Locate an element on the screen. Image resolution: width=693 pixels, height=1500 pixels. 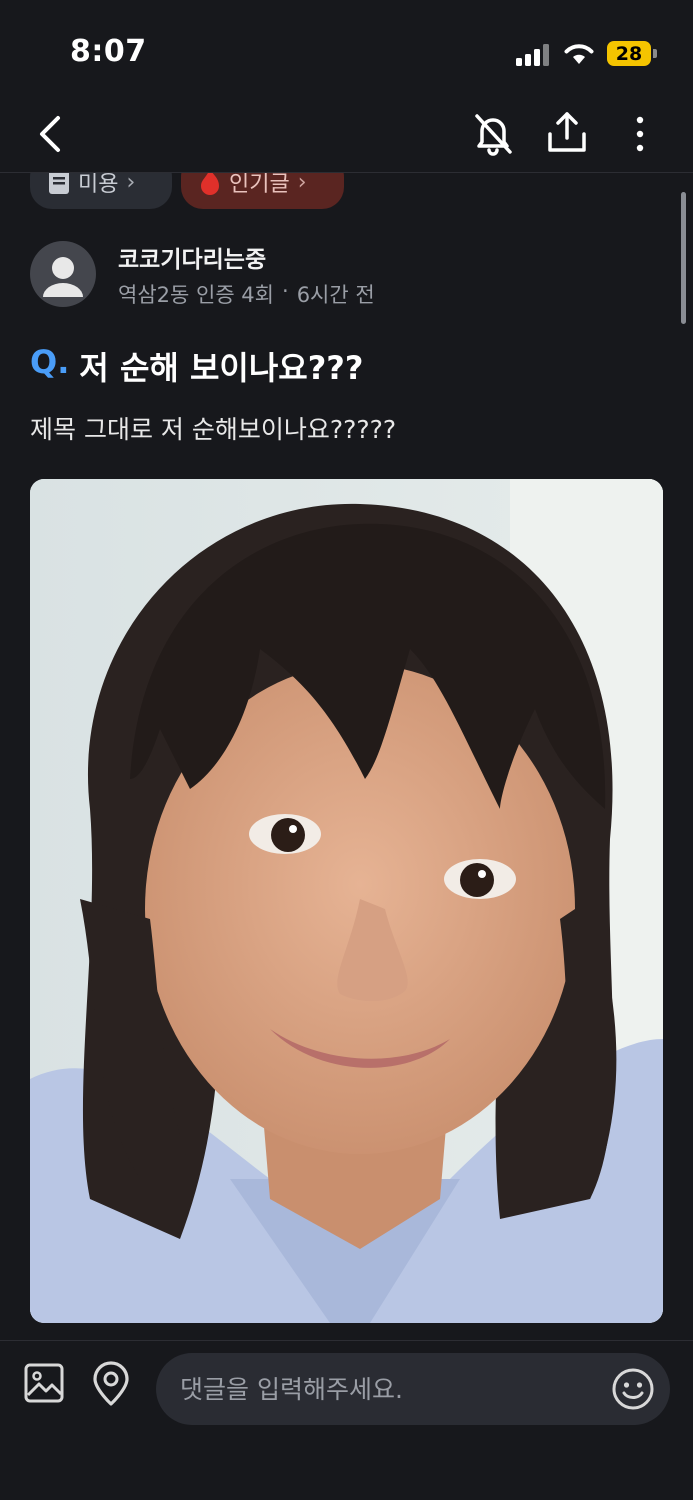
status-bar: 8:07 28 is located at coordinates (346, 50).